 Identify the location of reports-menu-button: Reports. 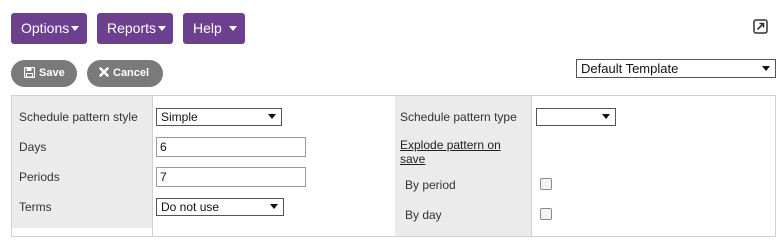
(135, 28).